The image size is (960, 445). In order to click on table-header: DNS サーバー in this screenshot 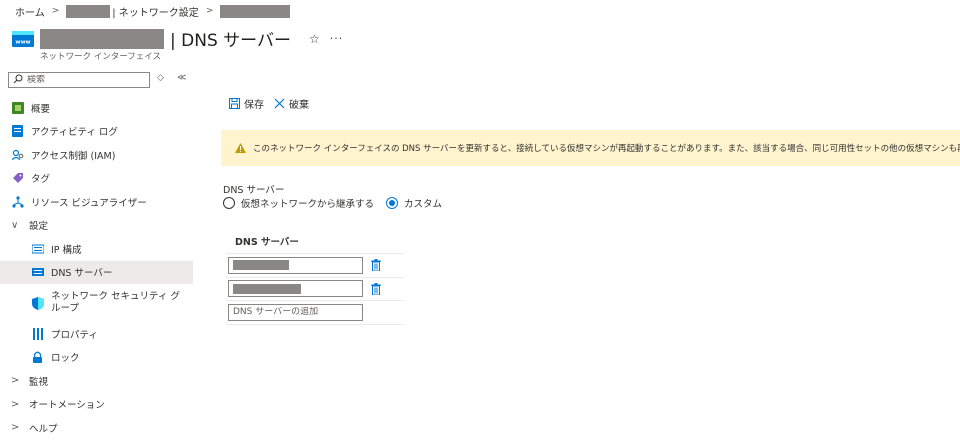, I will do `click(315, 241)`.